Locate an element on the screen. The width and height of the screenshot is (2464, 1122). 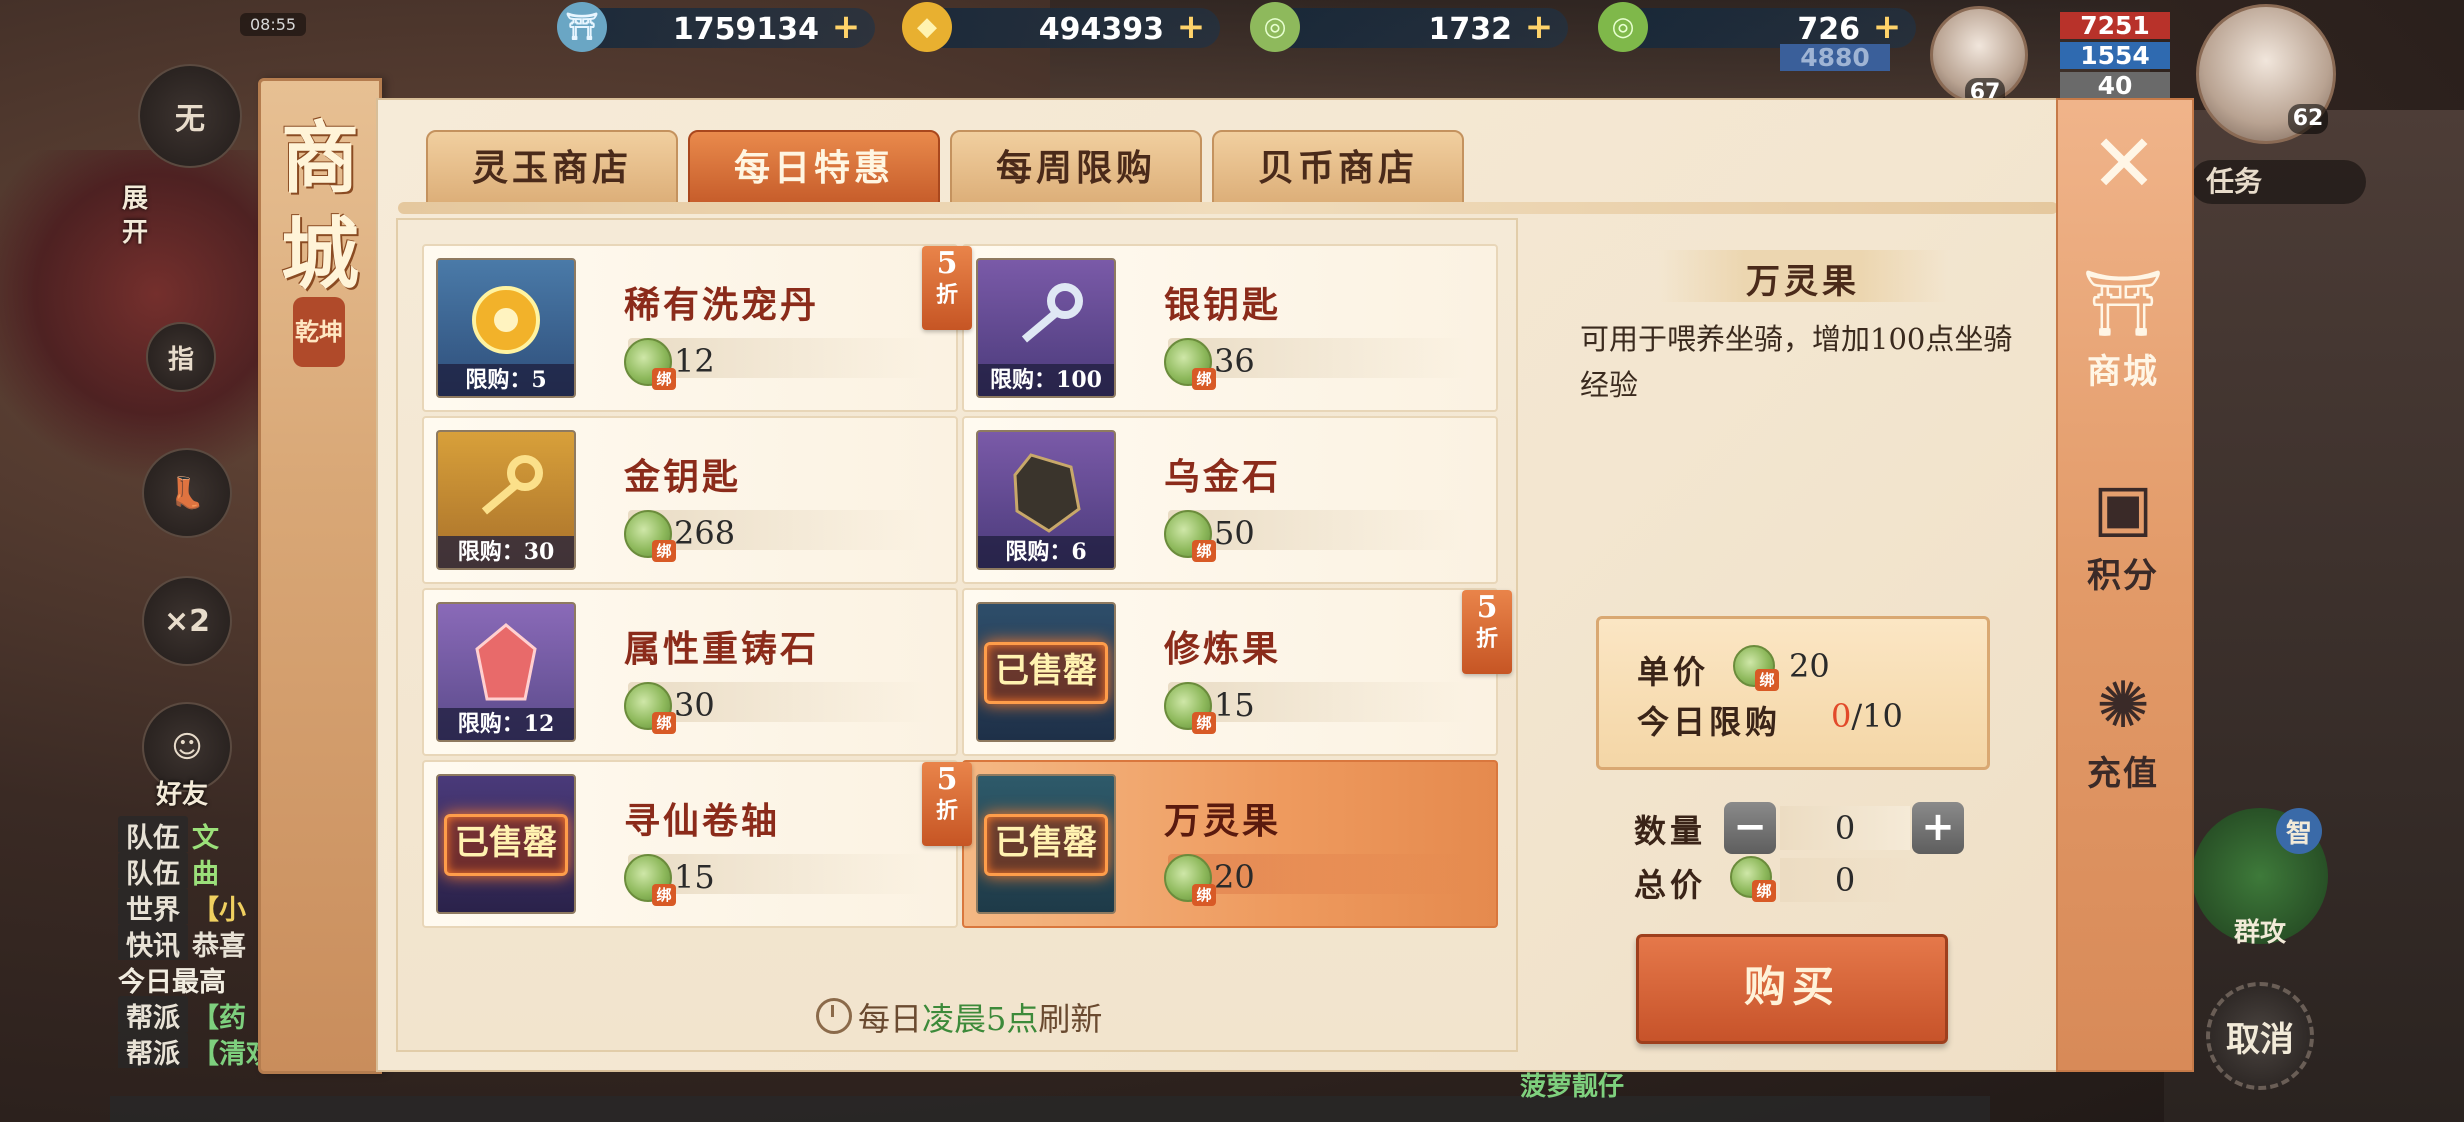
team-mode-button: 无 is located at coordinates (190, 116).